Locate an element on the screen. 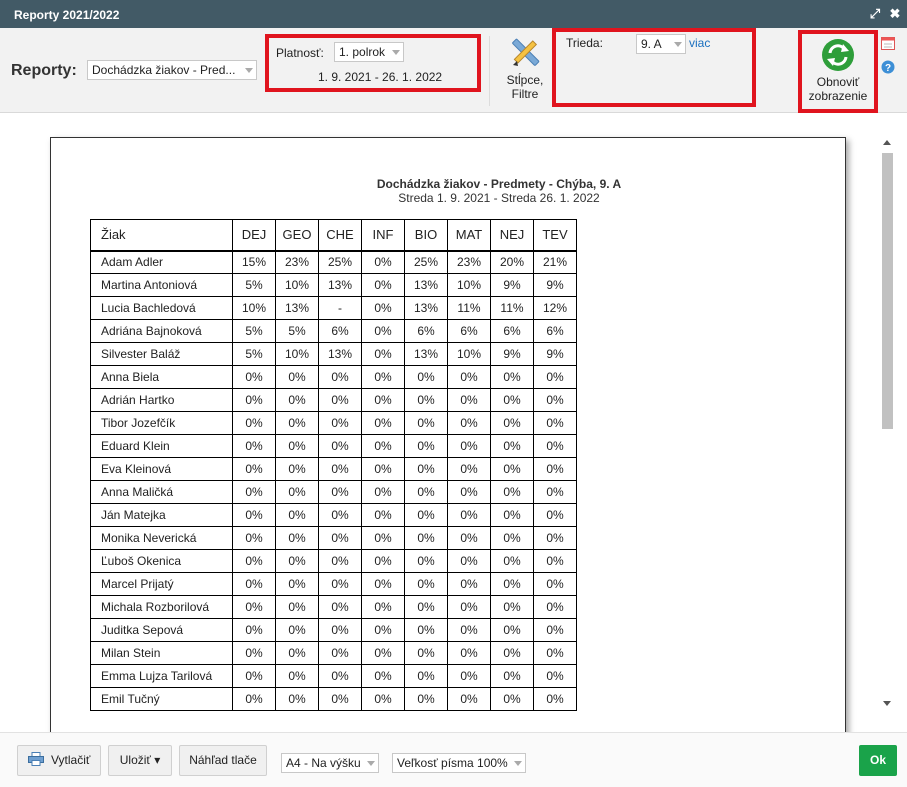  print-preview-label: Náhľad tlače is located at coordinates (223, 760).